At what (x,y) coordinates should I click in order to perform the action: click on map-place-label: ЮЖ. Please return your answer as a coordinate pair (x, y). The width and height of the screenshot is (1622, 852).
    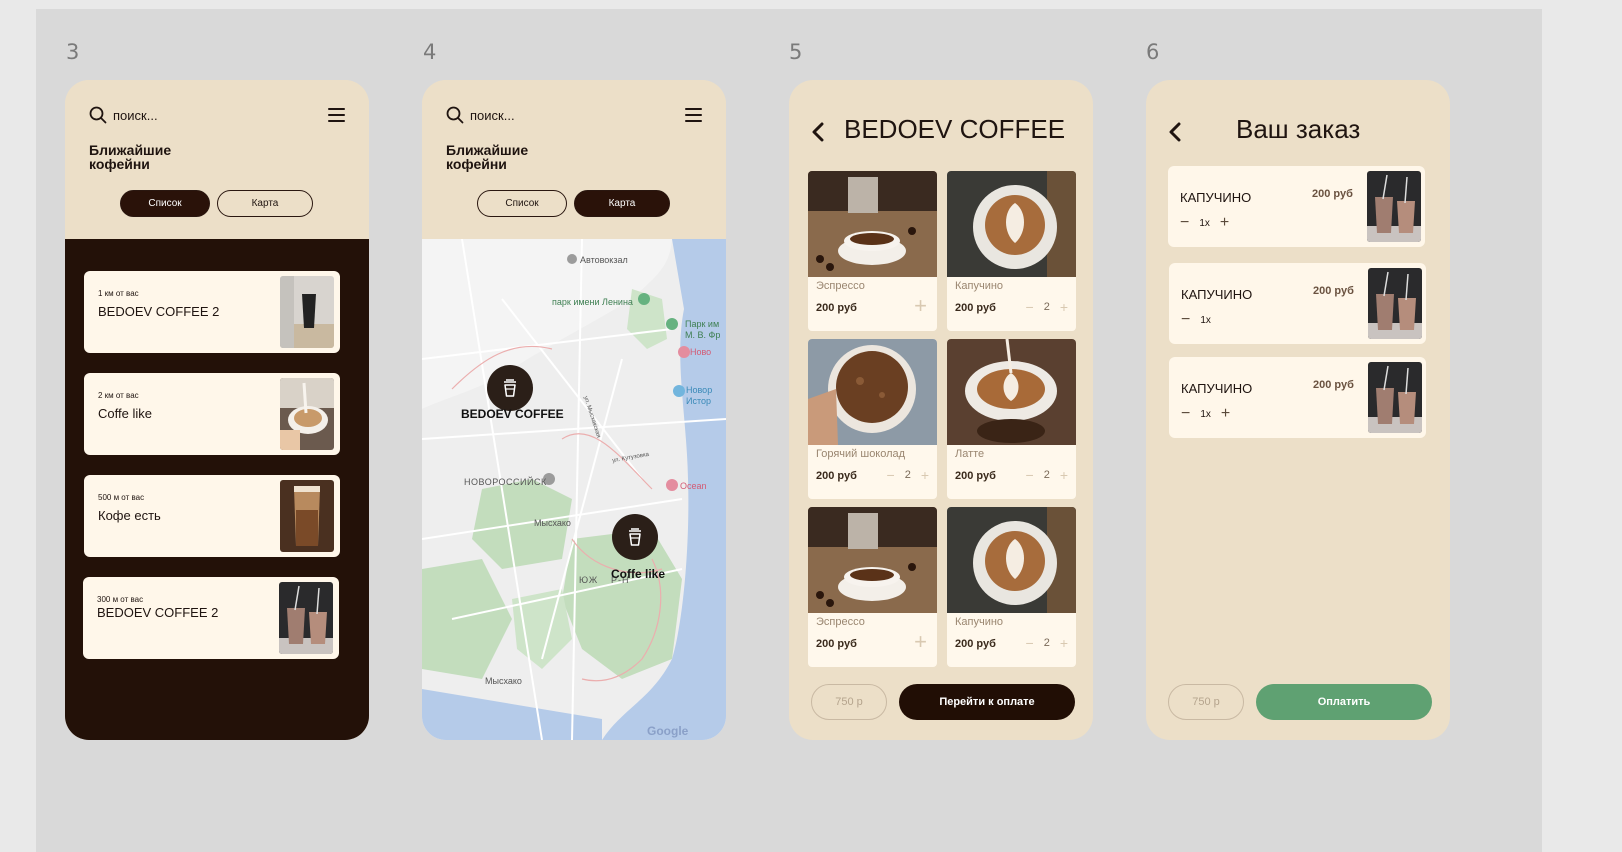
    Looking at the image, I should click on (589, 580).